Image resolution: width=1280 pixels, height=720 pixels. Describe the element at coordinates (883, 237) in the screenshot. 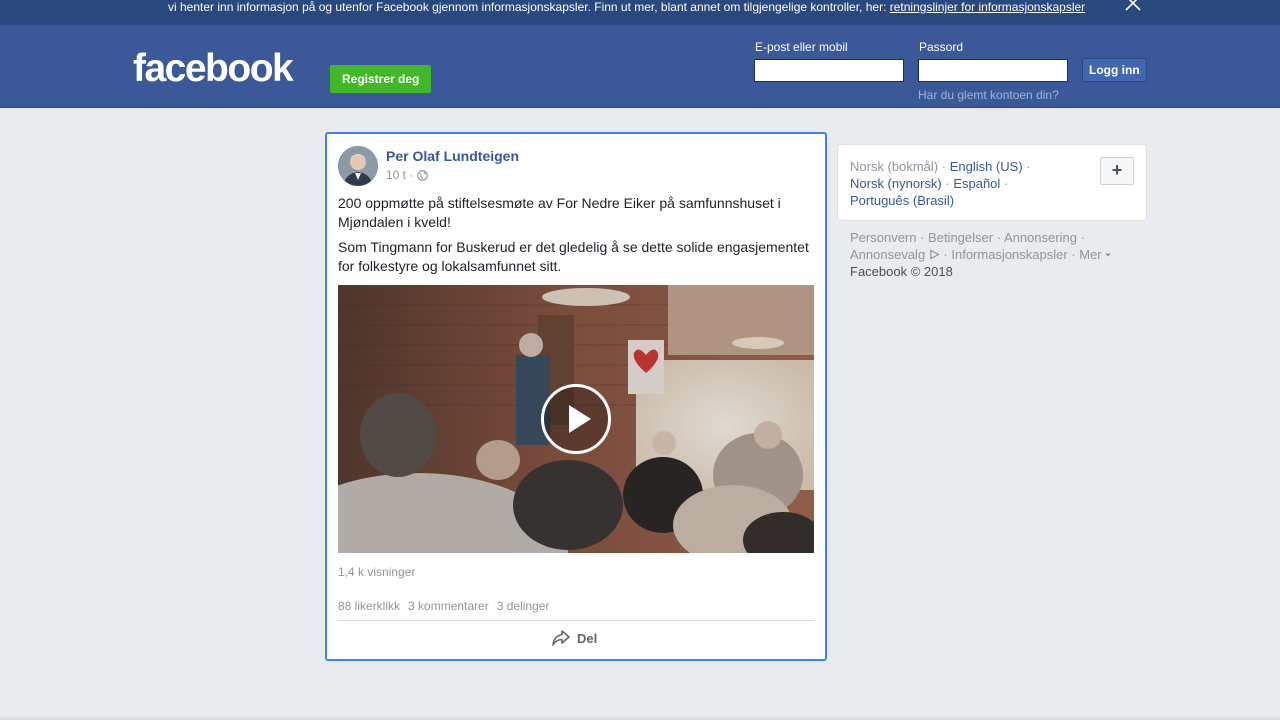

I see `footer-privacy-link: Personvern` at that location.